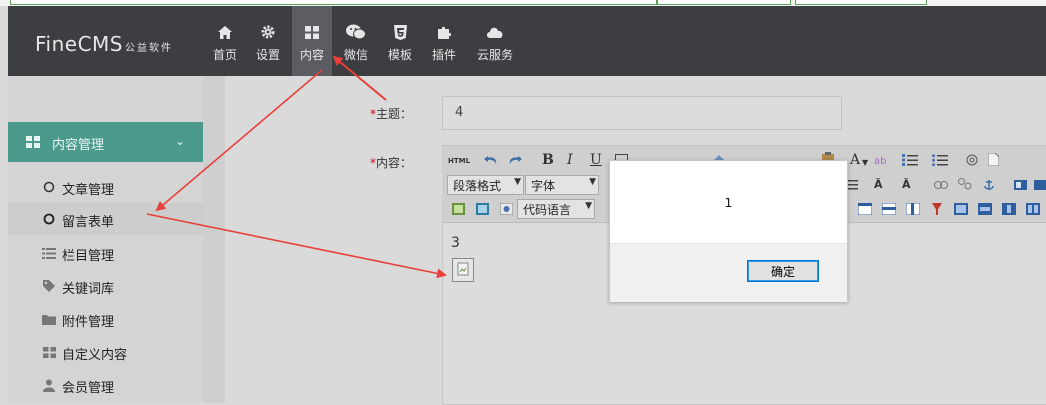  What do you see at coordinates (865, 162) in the screenshot?
I see `chevron-down-icon: ▼` at bounding box center [865, 162].